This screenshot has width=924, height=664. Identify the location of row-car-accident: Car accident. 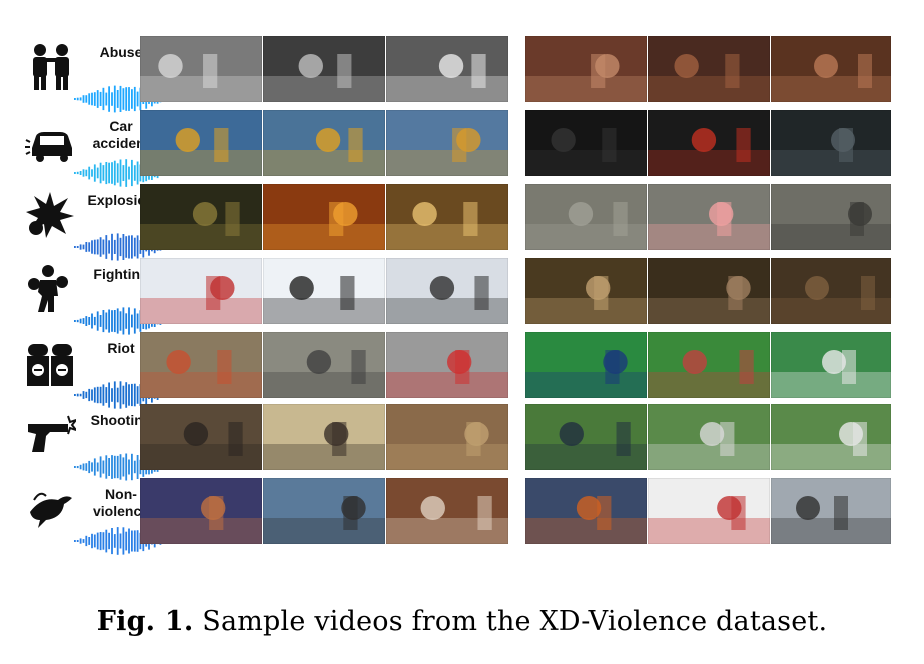
(460, 148).